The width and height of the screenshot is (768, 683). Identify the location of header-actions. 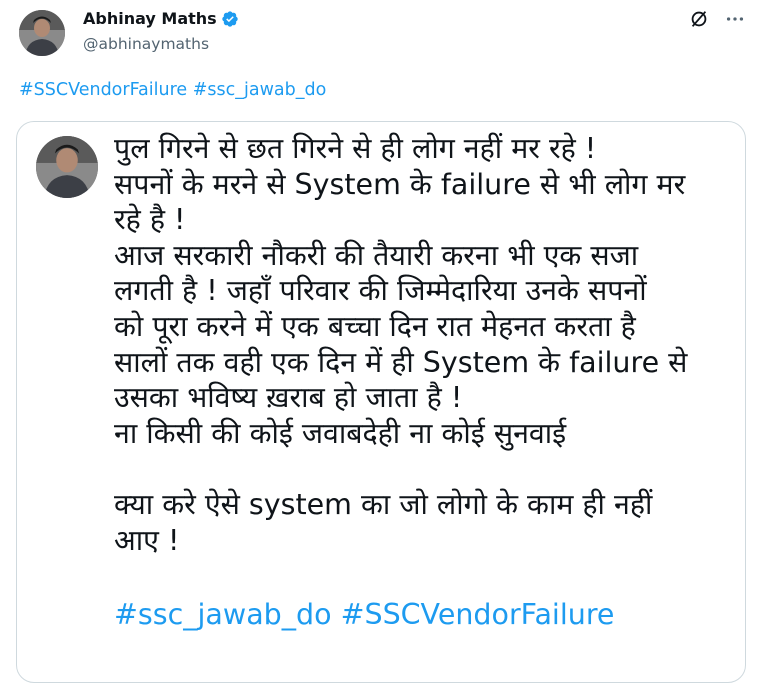
(717, 19).